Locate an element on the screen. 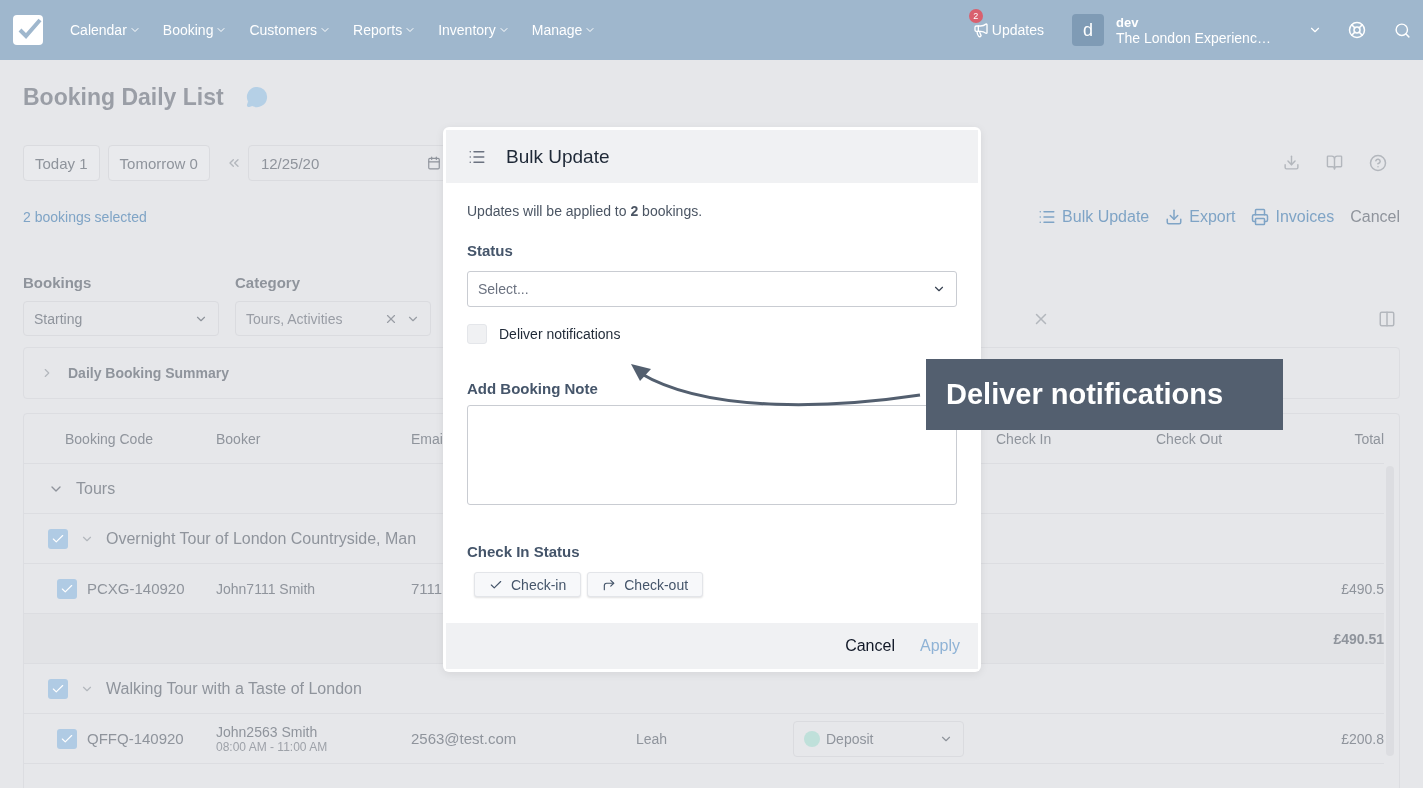  notification-count: 2 is located at coordinates (975, 16).